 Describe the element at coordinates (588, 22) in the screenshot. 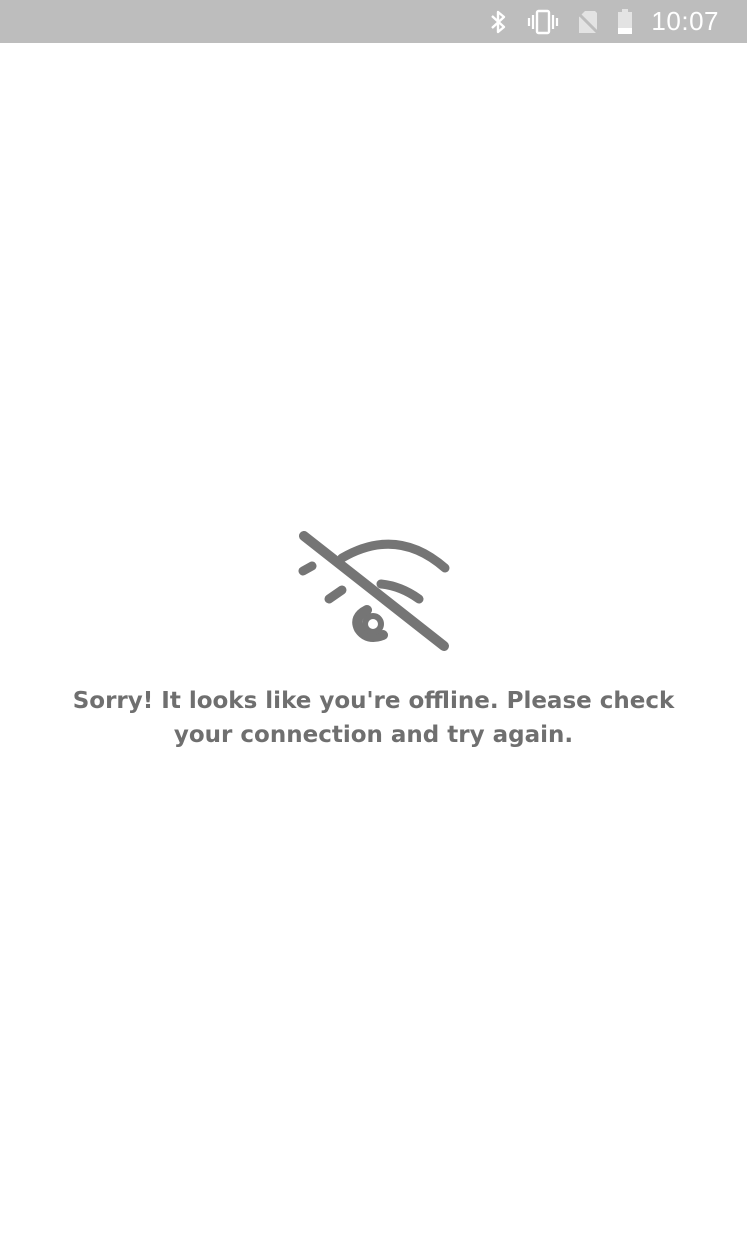

I see `no-sim-icon` at that location.